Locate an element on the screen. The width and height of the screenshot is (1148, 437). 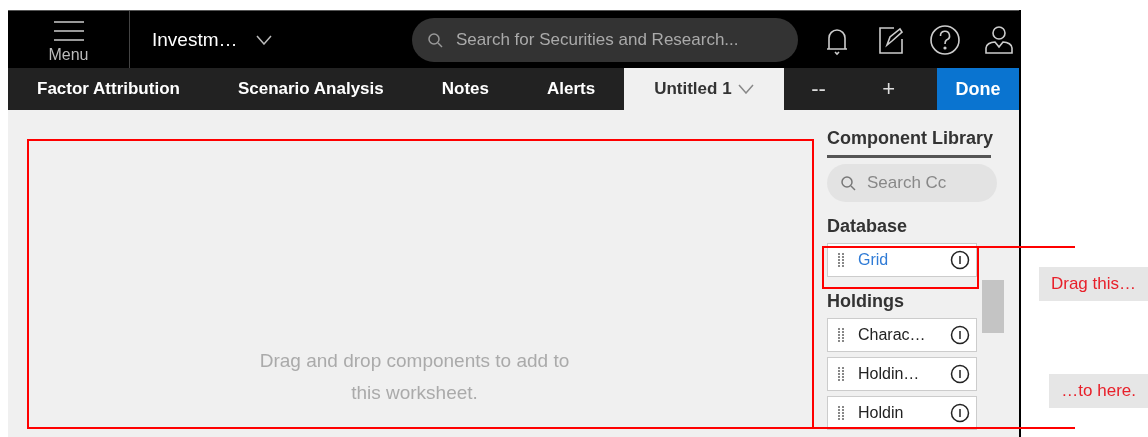
section-title: Database is located at coordinates (868, 226).